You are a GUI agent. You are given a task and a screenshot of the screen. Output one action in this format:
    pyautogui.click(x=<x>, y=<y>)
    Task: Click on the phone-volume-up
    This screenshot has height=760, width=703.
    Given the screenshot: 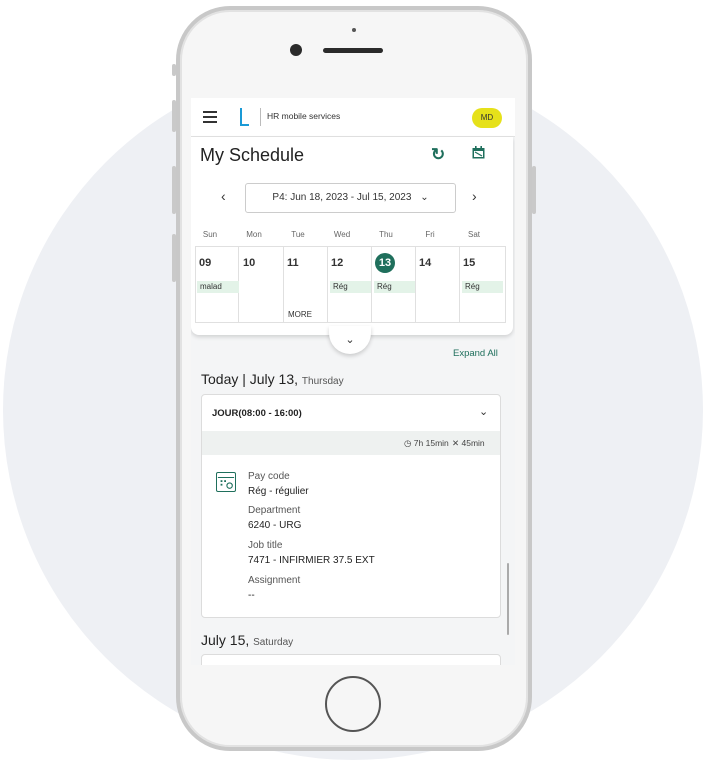 What is the action you would take?
    pyautogui.click(x=174, y=116)
    